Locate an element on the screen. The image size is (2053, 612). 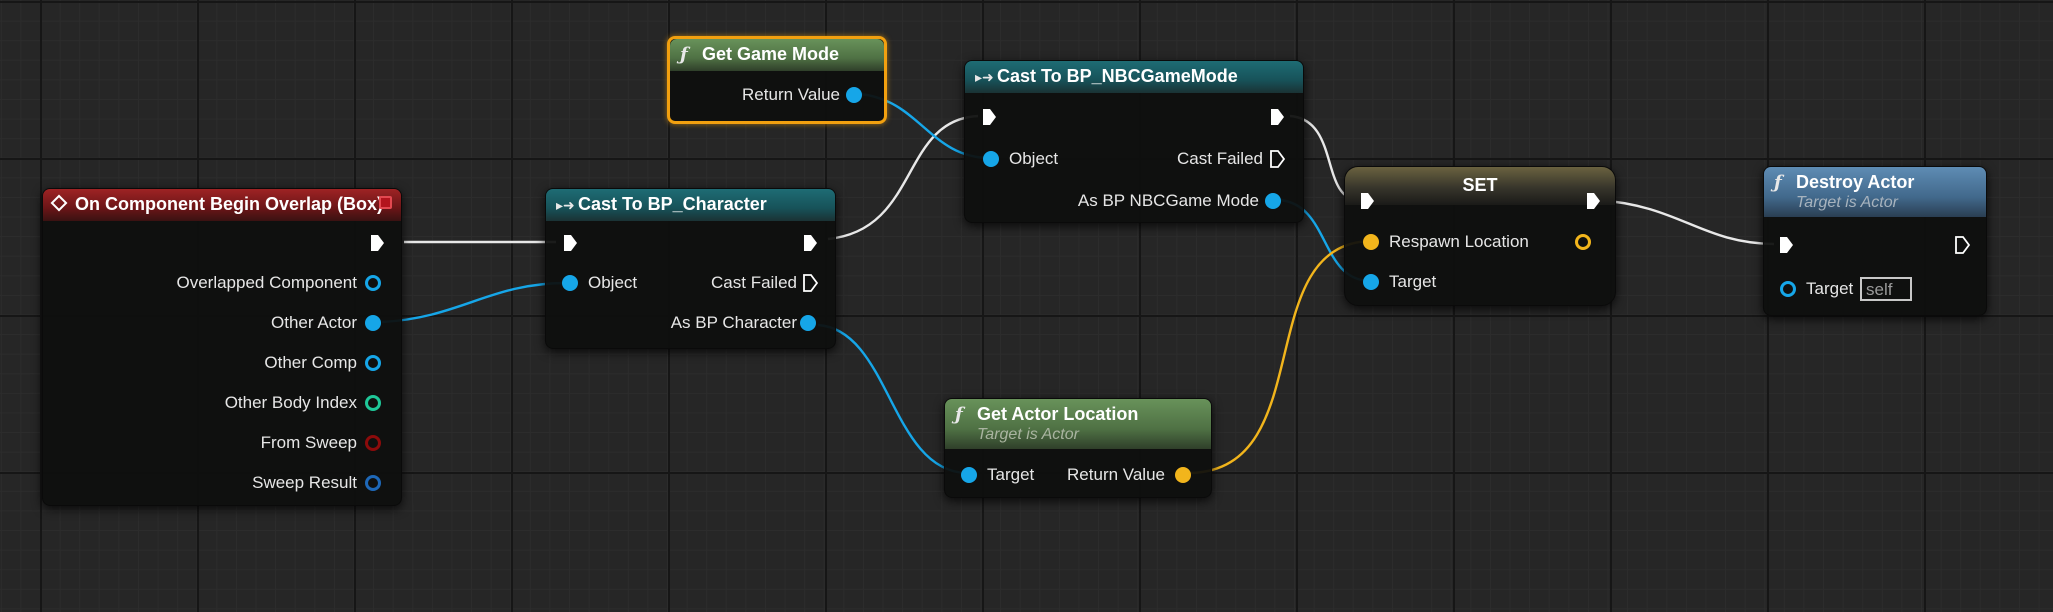
node-header: ▸➜ Cast To BP_NBCGameMode is located at coordinates (1134, 77).